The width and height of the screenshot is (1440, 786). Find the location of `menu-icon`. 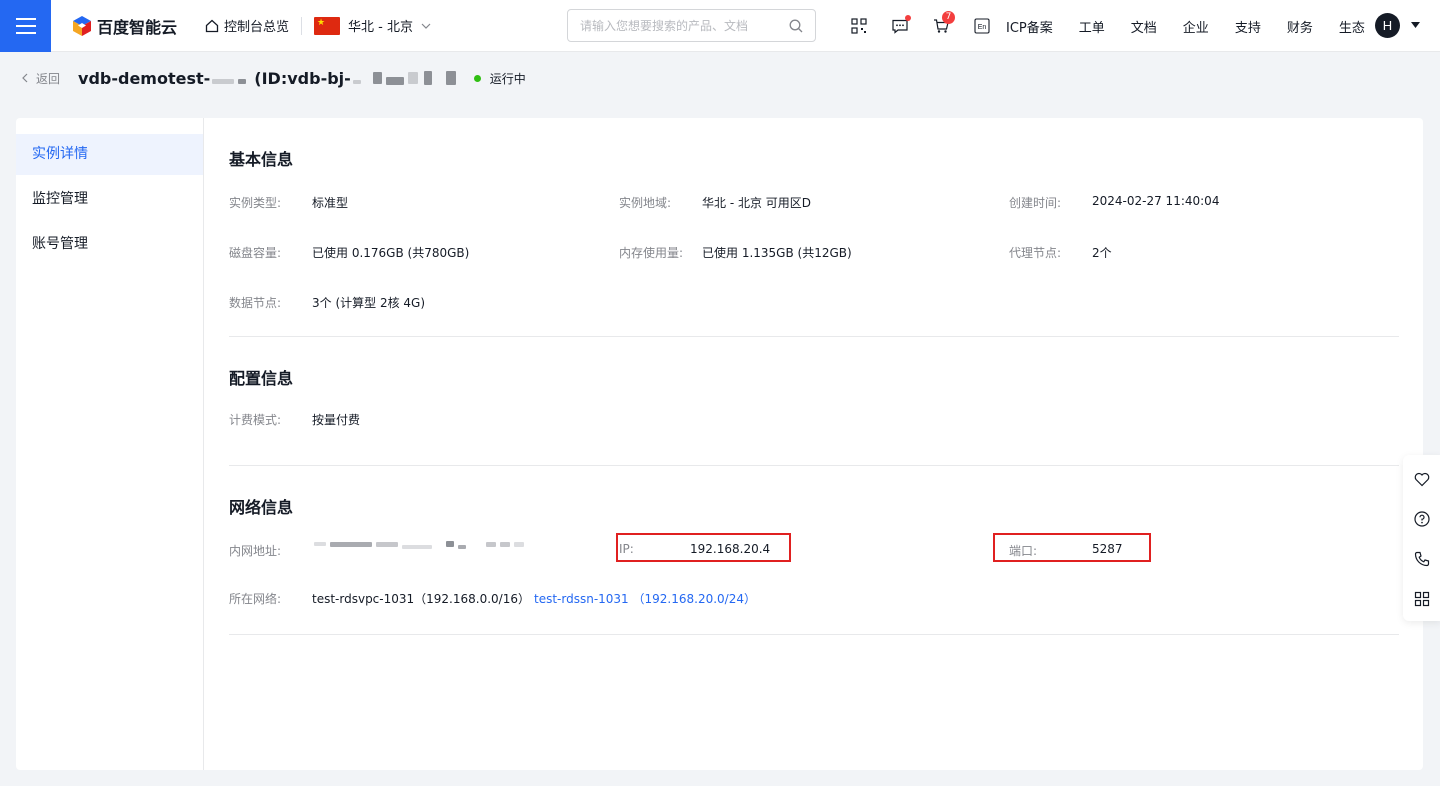

menu-icon is located at coordinates (25, 25).